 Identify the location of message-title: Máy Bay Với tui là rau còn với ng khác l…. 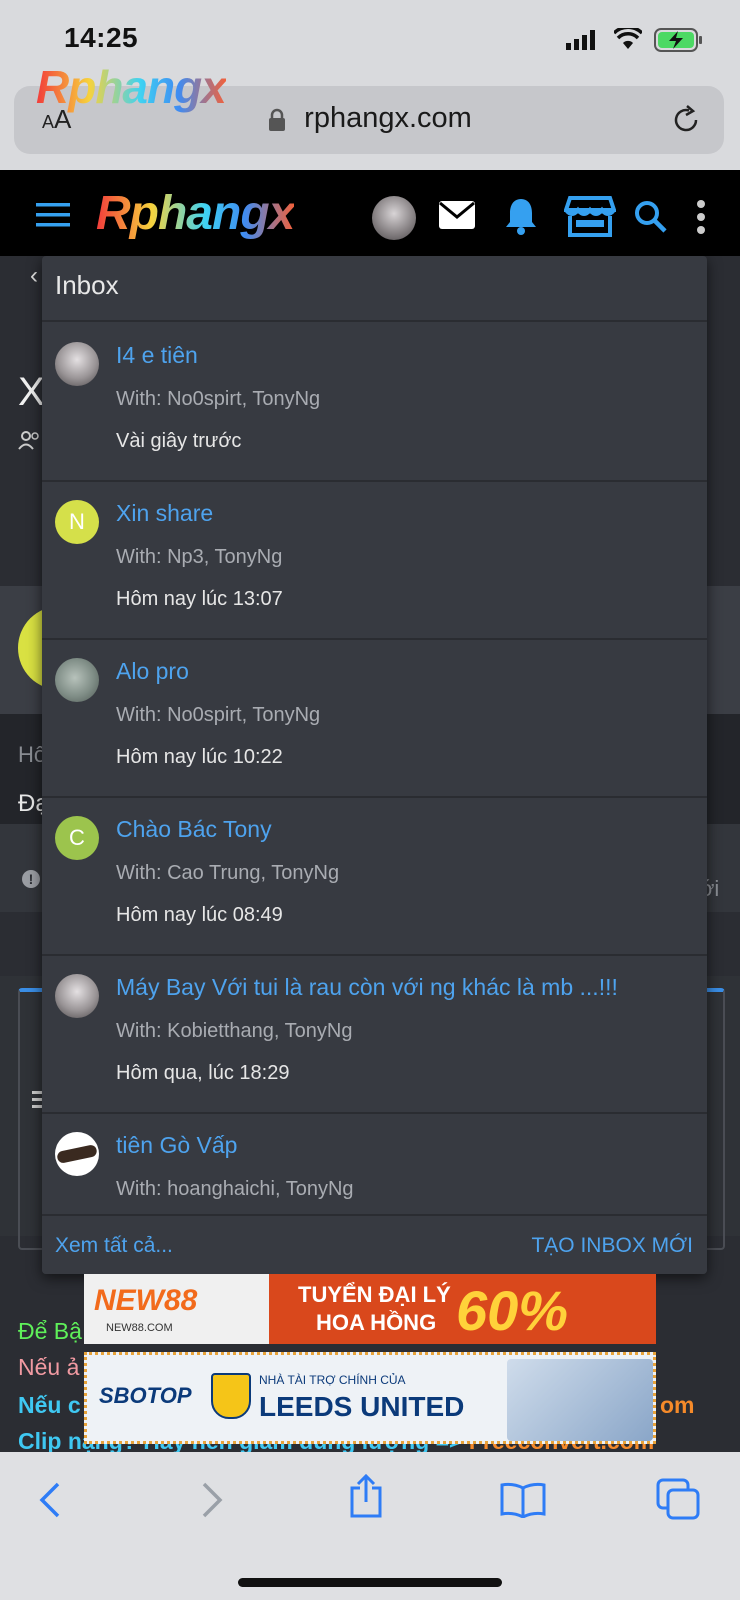
(367, 987).